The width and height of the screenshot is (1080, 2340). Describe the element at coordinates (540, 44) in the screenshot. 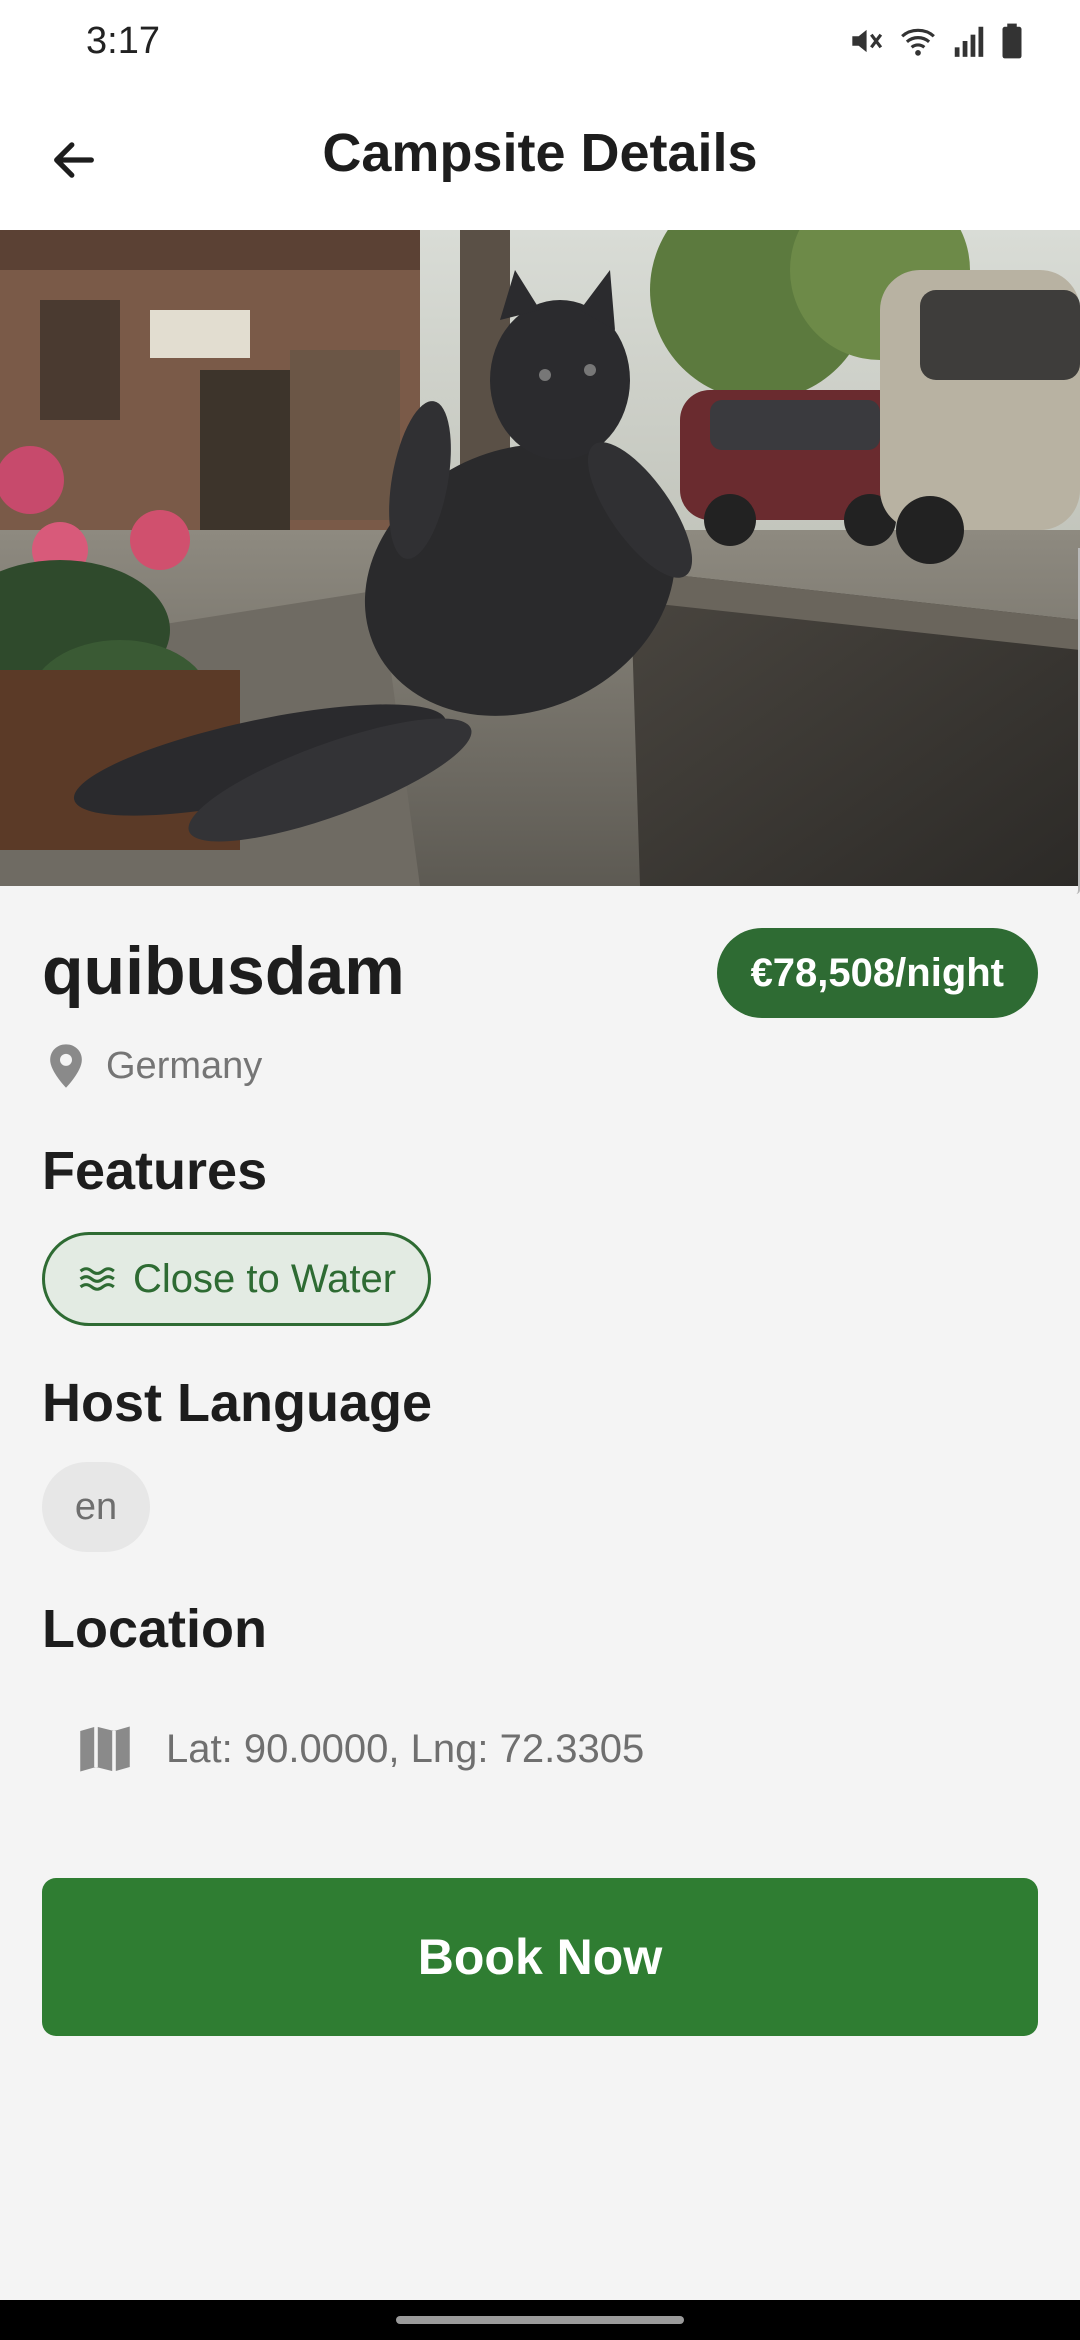

I see `status-bar: 3:17` at that location.